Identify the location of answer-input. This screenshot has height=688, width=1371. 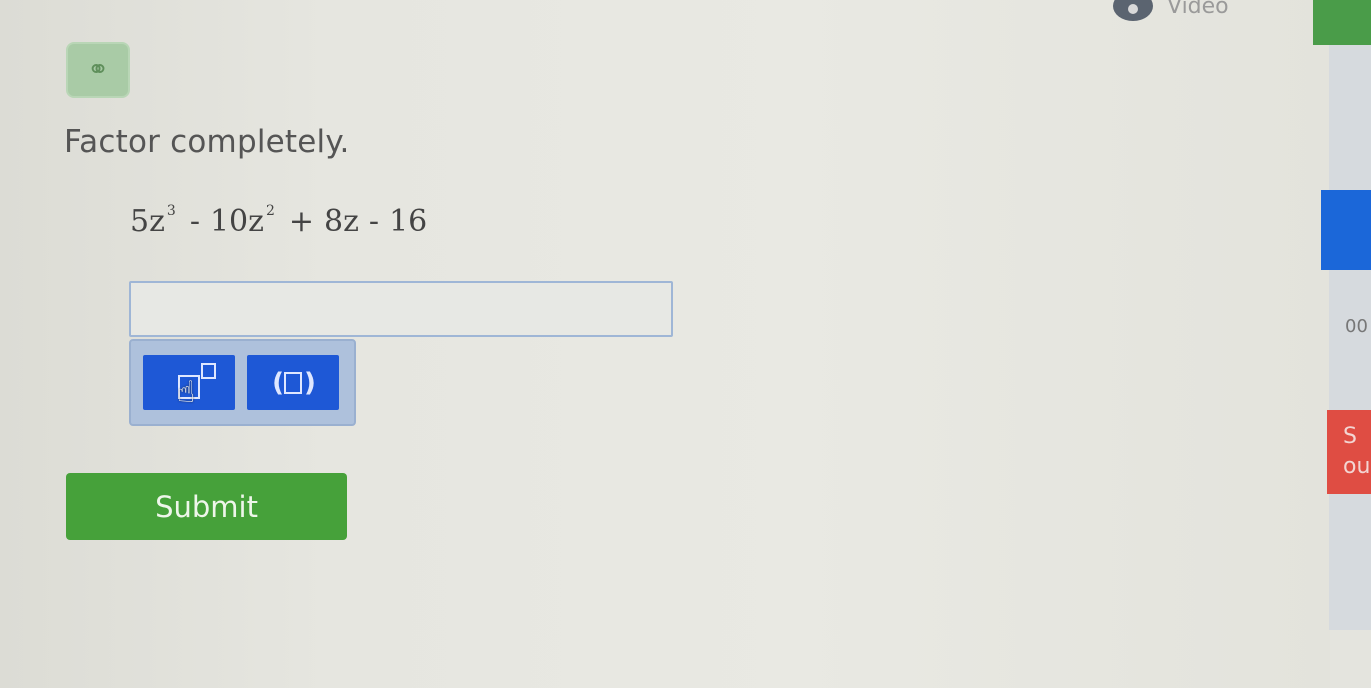
(401, 309).